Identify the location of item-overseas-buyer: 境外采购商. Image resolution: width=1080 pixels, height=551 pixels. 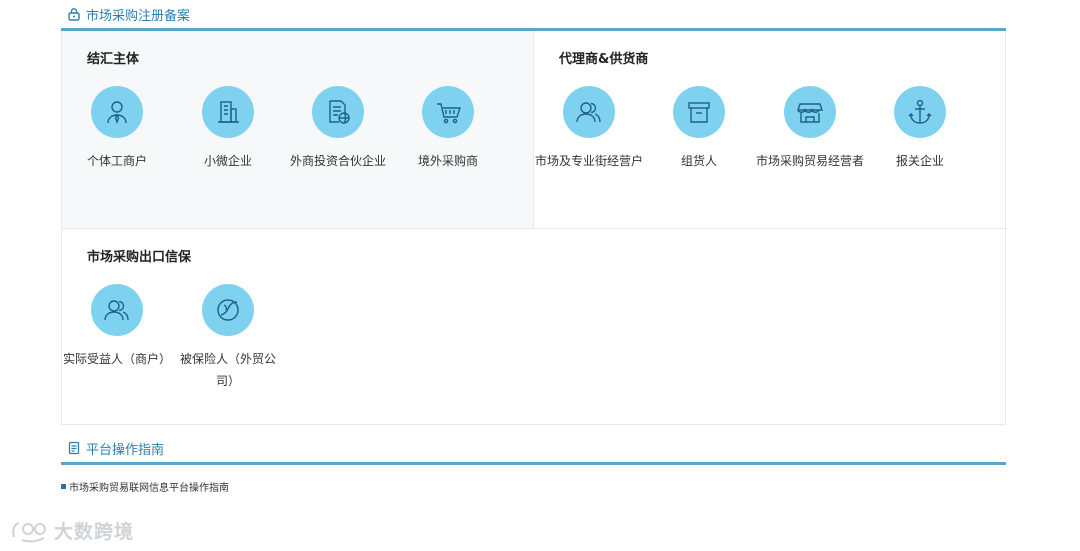
(448, 129).